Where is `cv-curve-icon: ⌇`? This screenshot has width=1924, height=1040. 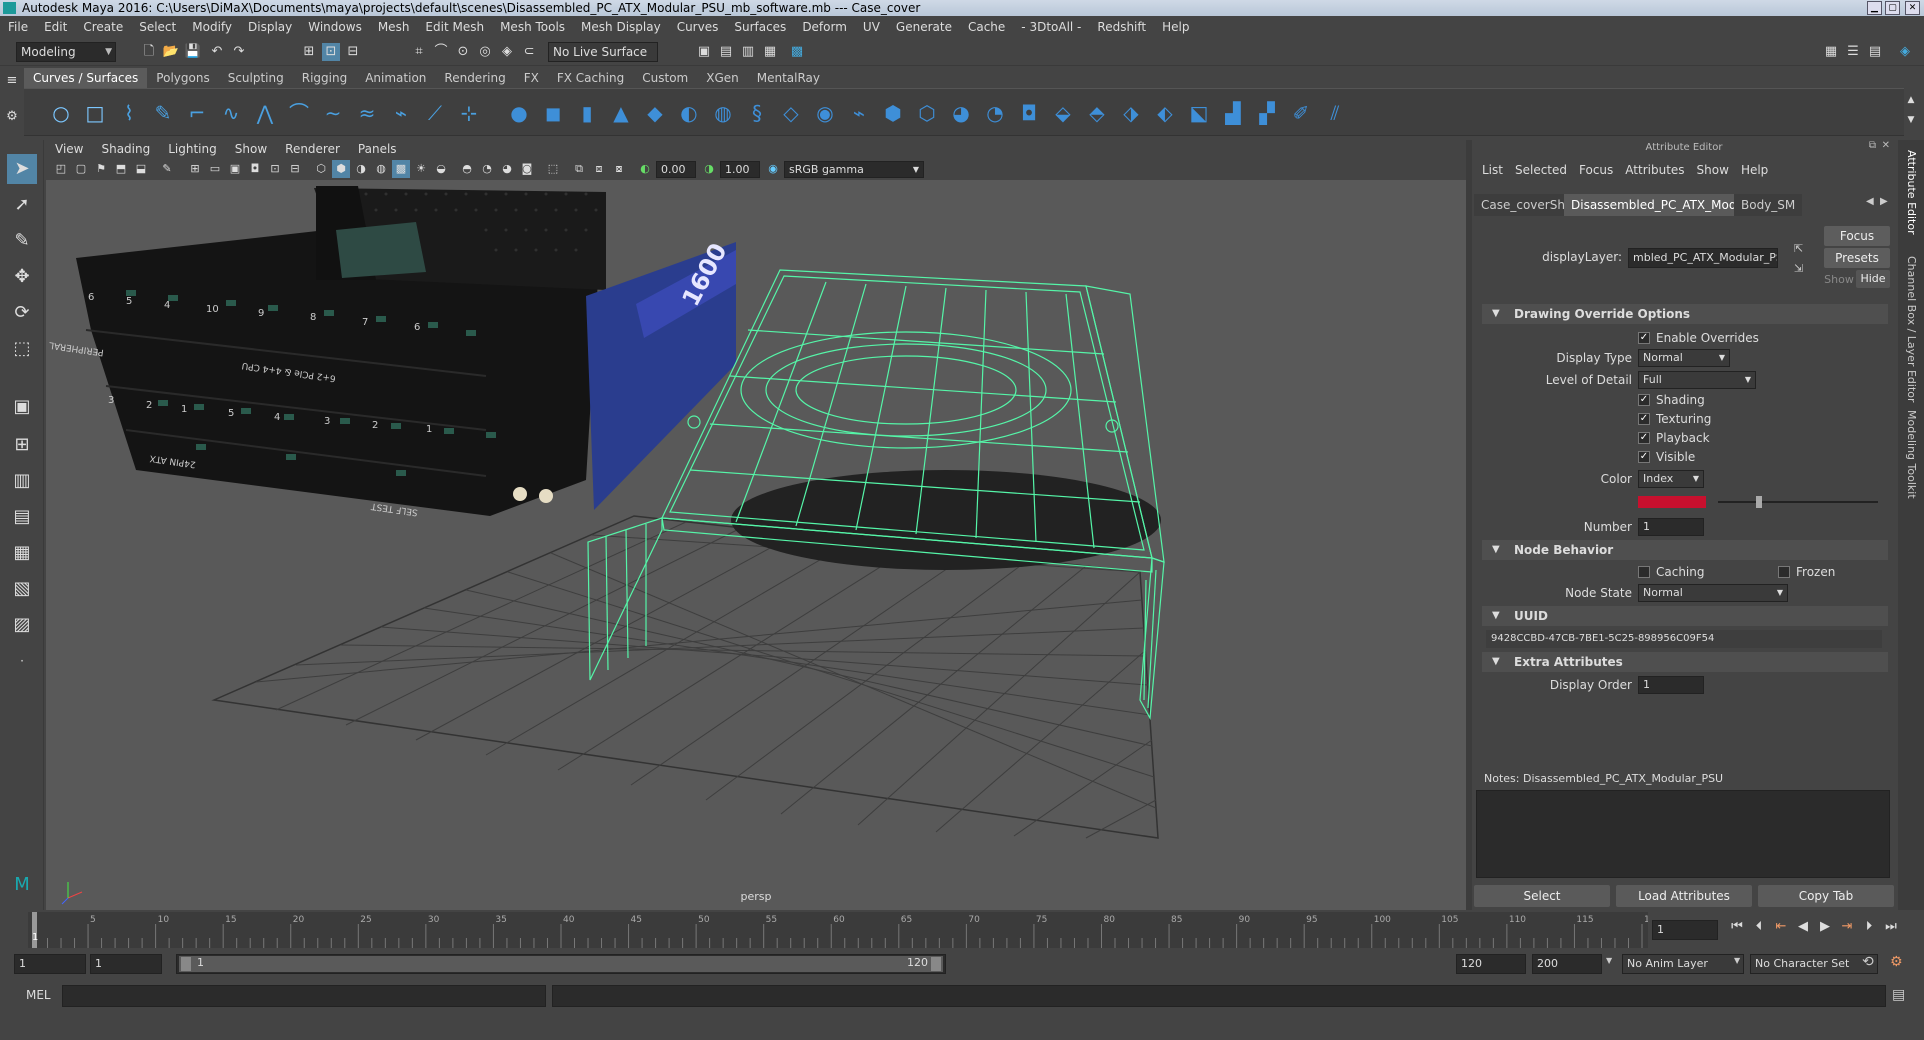
cv-curve-icon: ⌇ is located at coordinates (129, 113).